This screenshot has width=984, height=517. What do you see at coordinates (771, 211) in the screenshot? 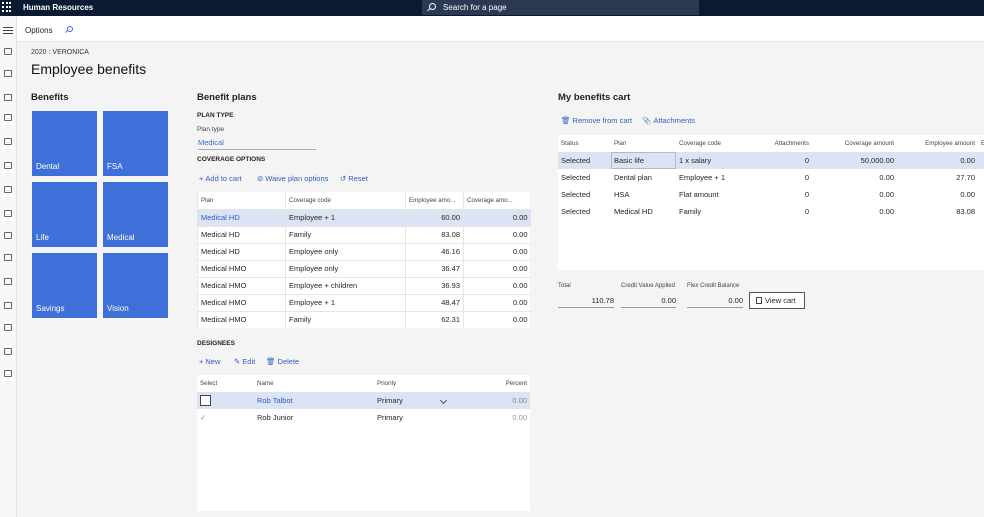
I see `table-row: Selected Medical HD Family 0 0.00 83.08` at bounding box center [771, 211].